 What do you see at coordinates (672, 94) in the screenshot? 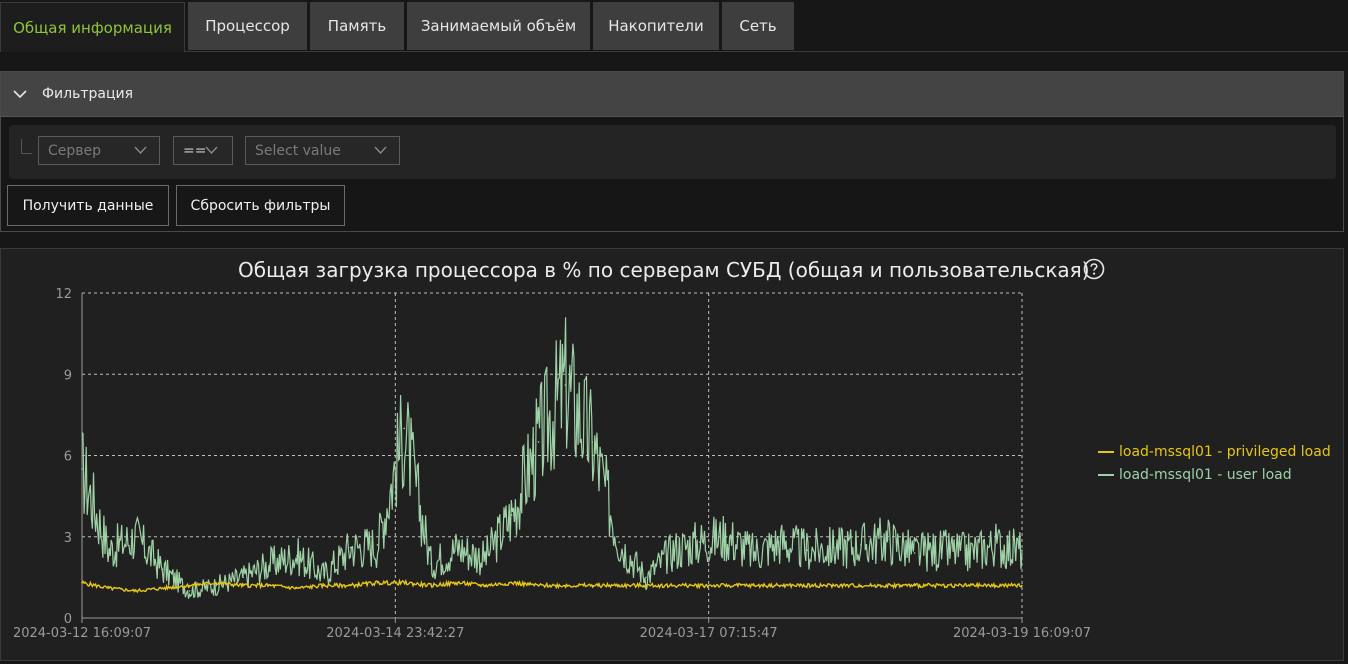
I see `filter-header: Фильтрация` at bounding box center [672, 94].